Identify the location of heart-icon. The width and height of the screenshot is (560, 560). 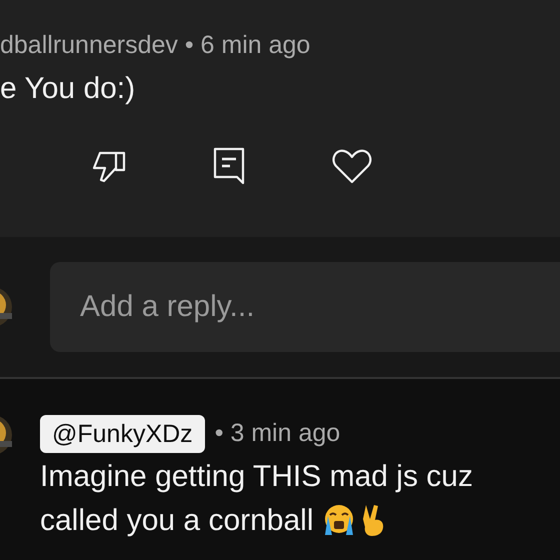
(352, 166).